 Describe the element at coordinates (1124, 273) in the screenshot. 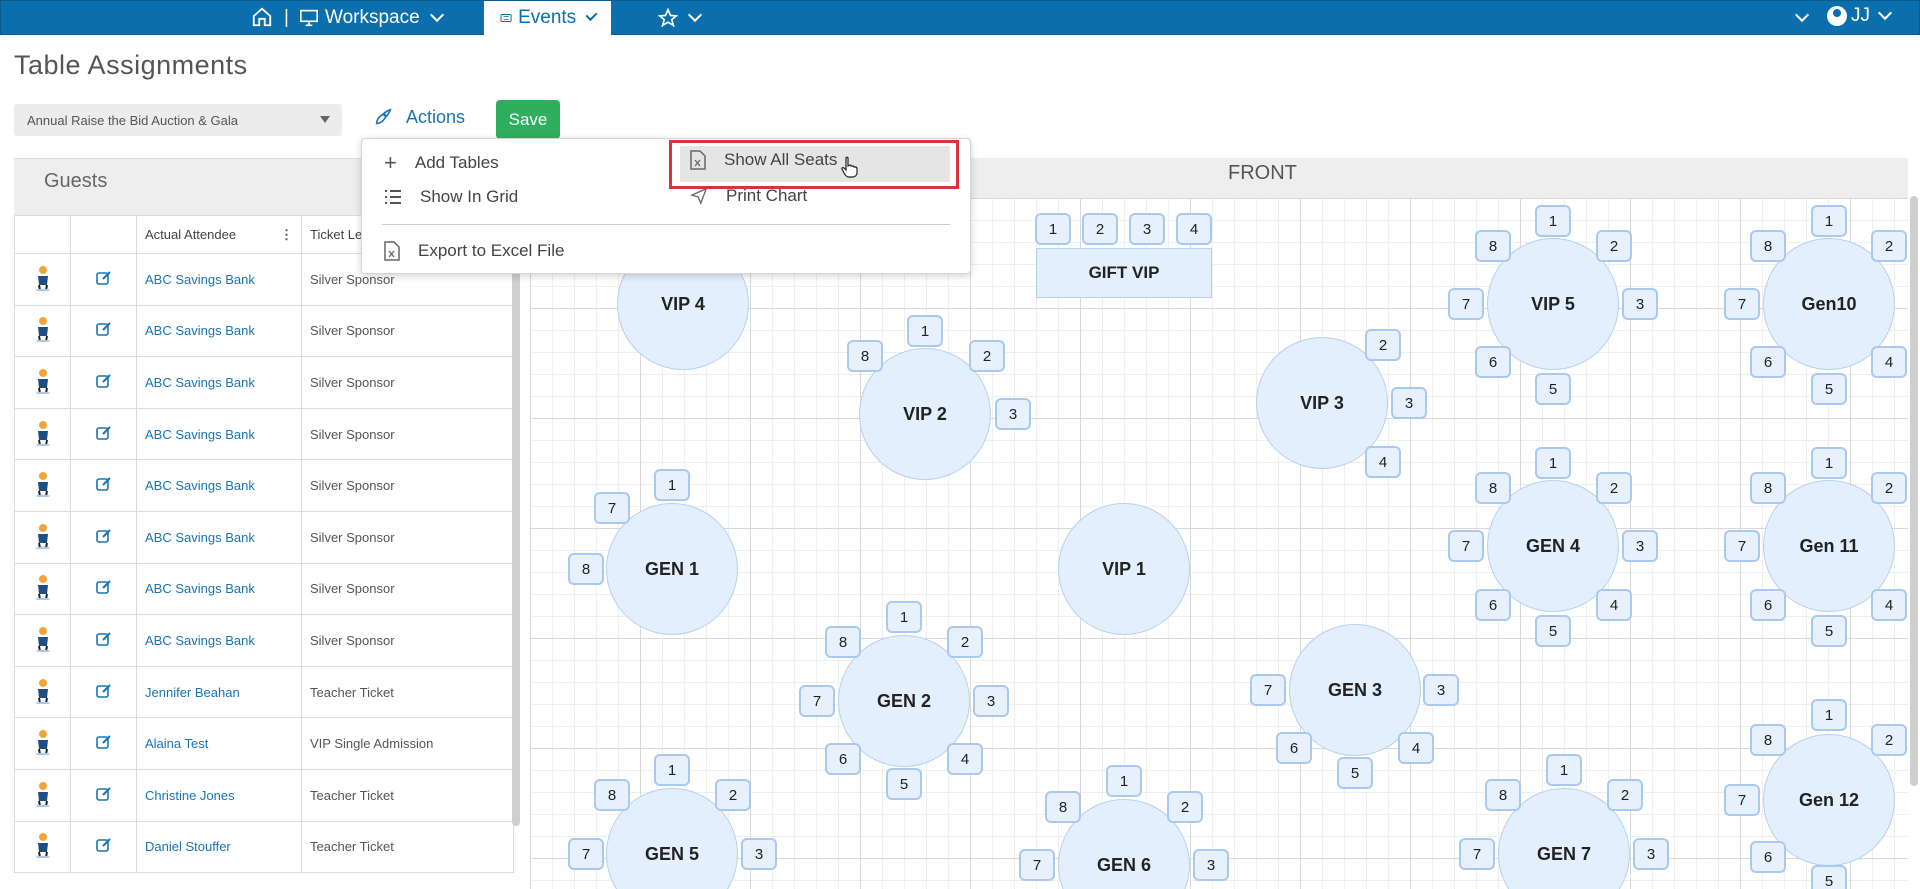

I see `seating-table: GIFT VIP` at that location.